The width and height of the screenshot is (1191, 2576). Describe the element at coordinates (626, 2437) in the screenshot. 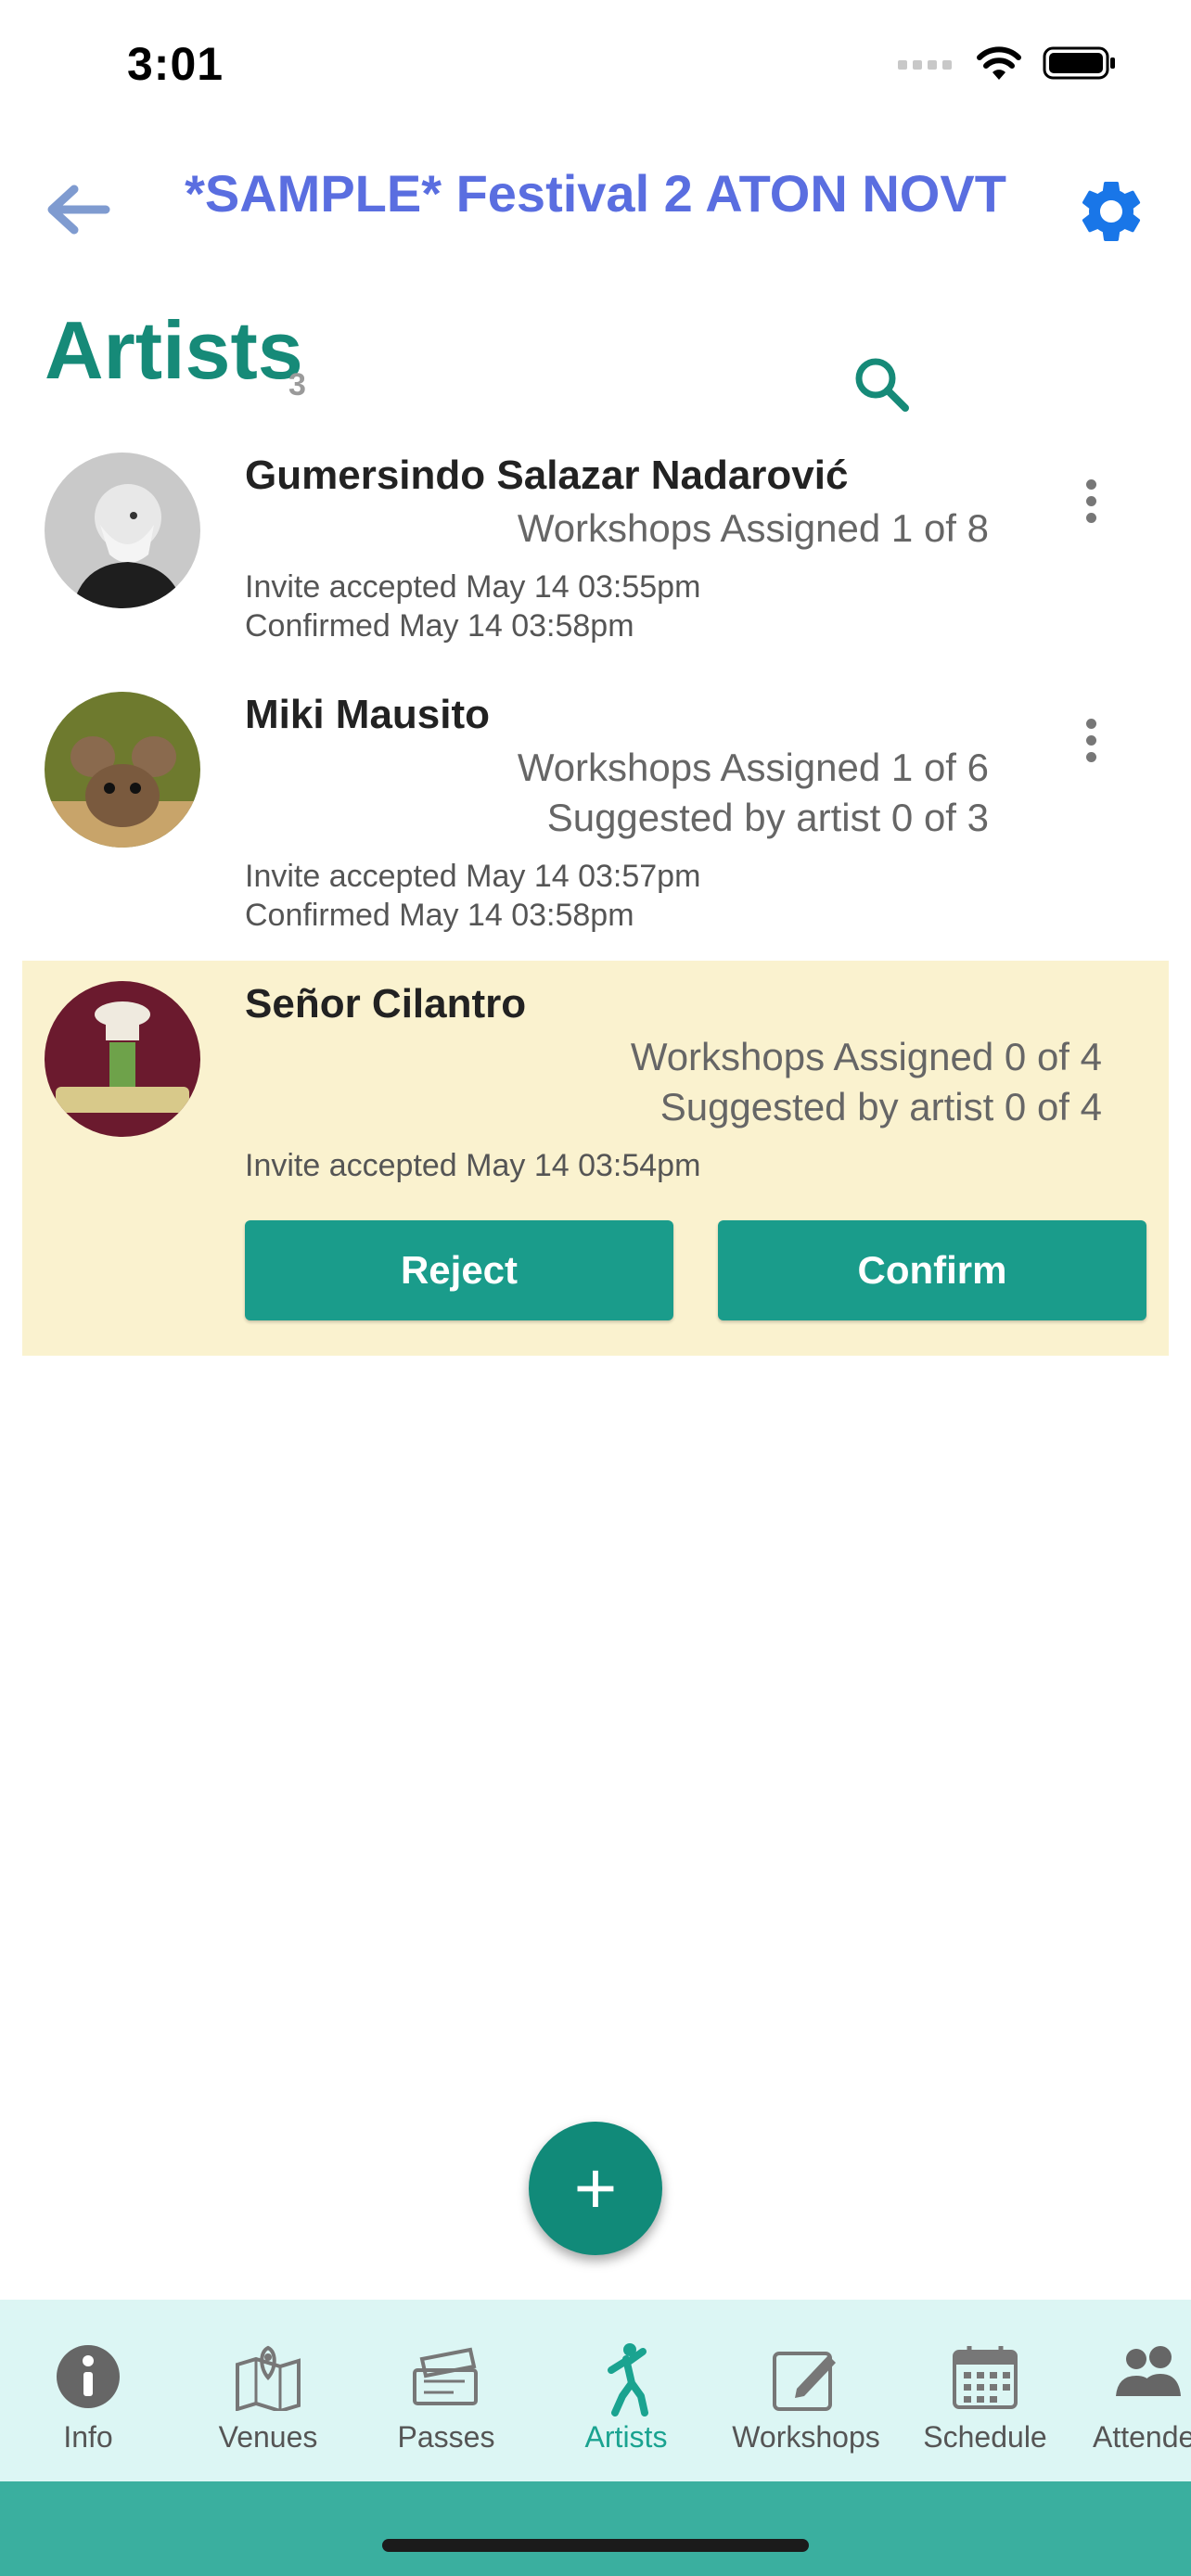

I see `nav-label: Artists` at that location.